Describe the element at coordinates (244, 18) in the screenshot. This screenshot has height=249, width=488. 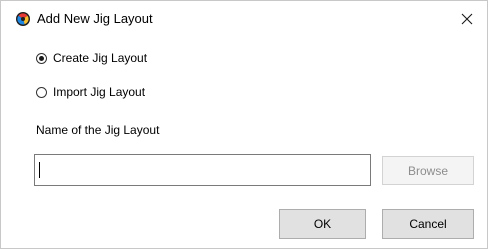
I see `title-bar: Add New Jig Layout` at that location.